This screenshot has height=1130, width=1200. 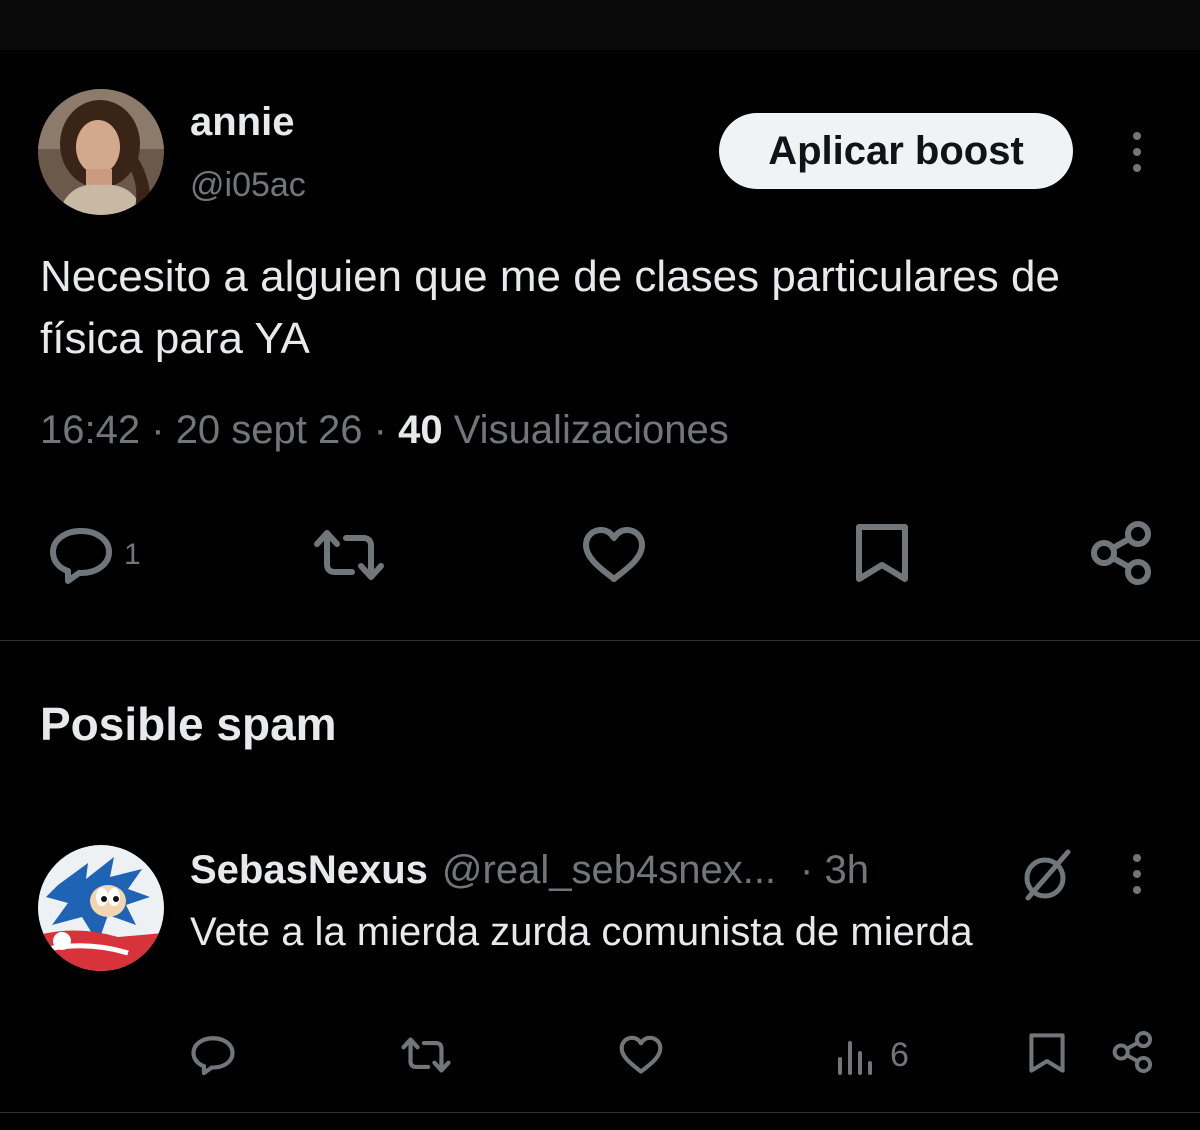 I want to click on tweet-time: 16:42, so click(x=90, y=430).